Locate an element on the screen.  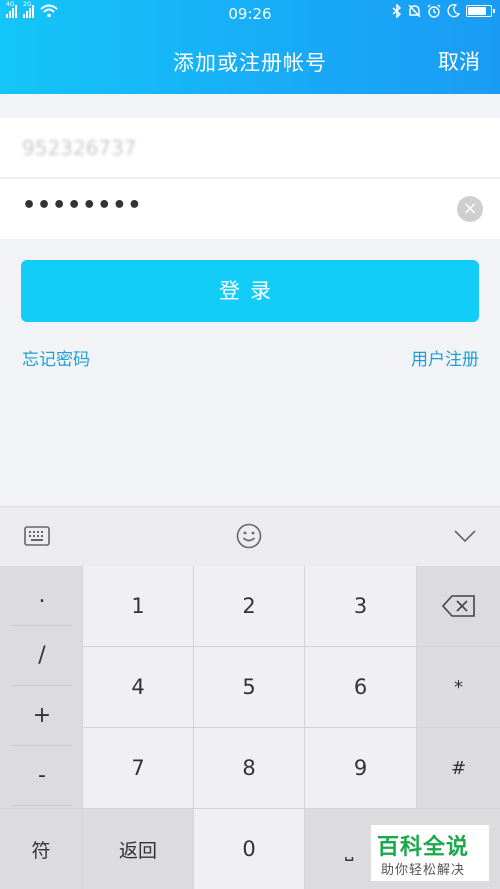
key-7: 7 is located at coordinates (138, 768).